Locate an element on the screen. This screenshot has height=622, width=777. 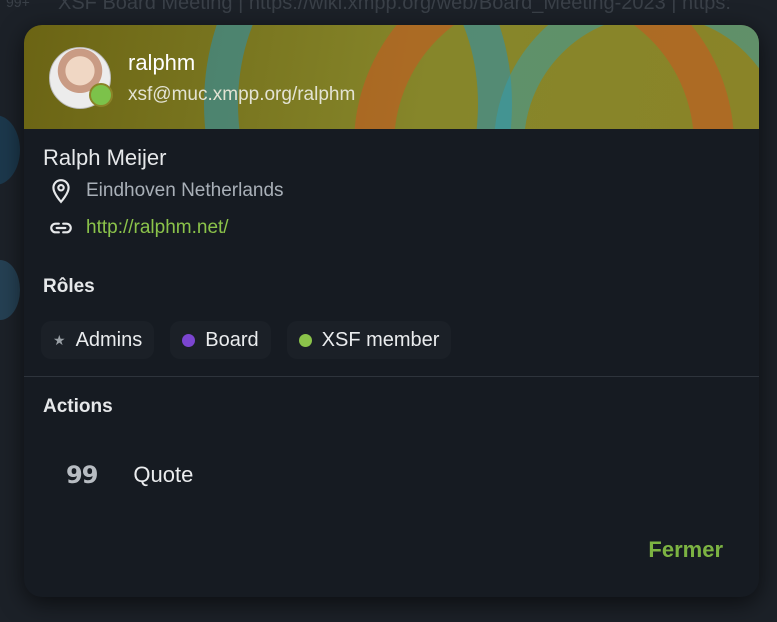
url-row: http://ralphm.net/ is located at coordinates (138, 228).